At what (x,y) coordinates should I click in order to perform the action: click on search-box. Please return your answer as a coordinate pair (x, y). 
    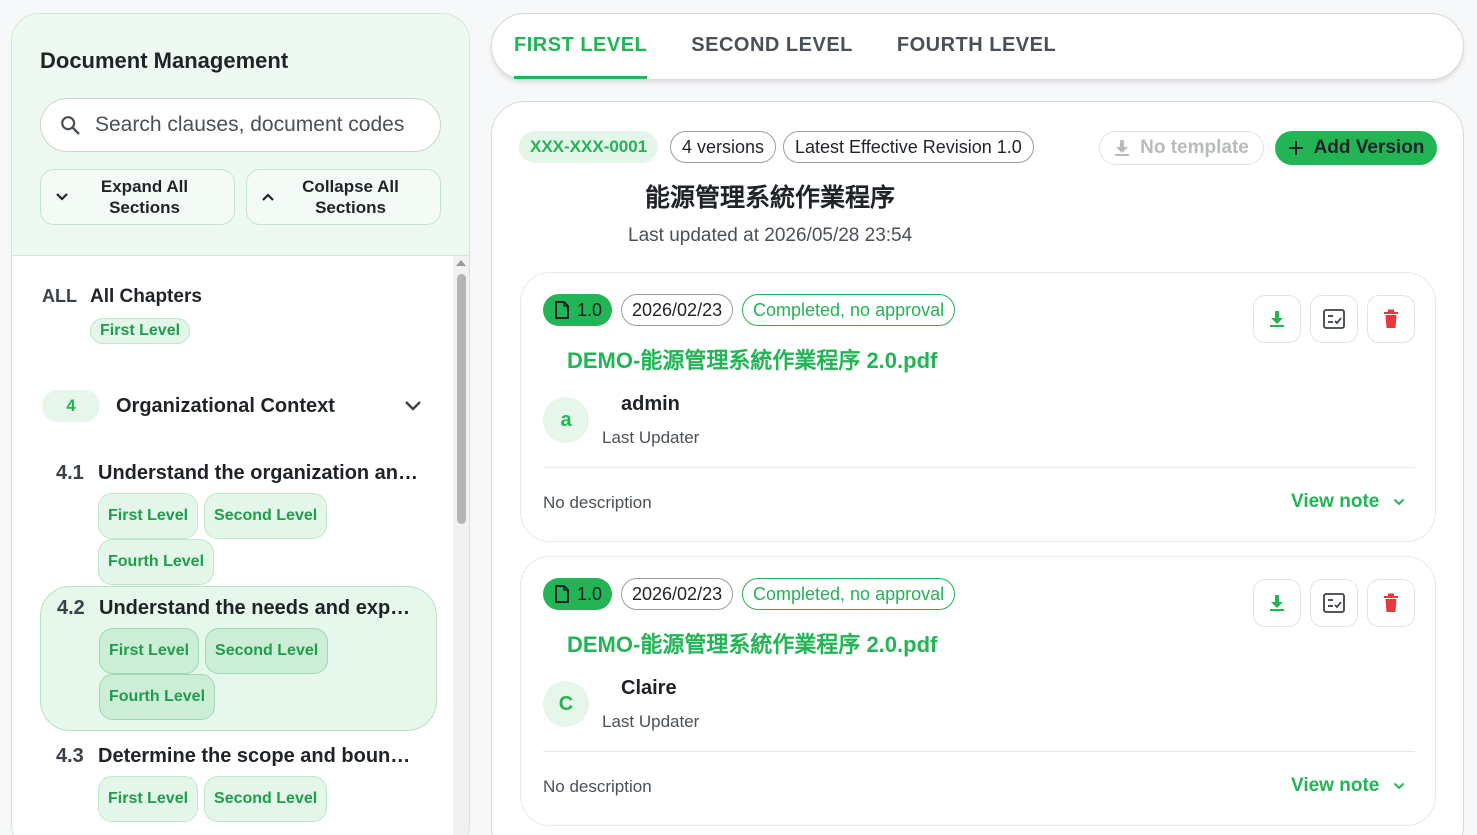
    Looking at the image, I should click on (240, 125).